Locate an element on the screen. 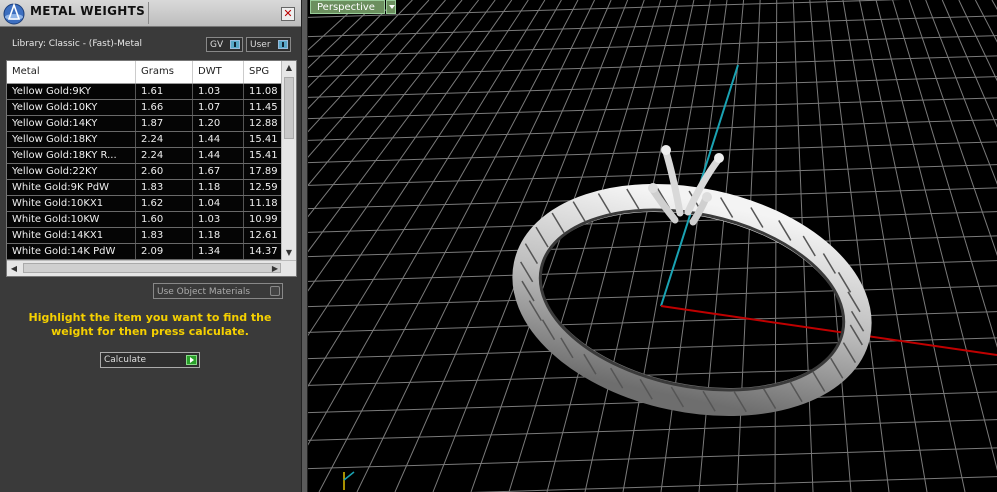 This screenshot has width=997, height=492. cell-metal: White Gold:9K PdW is located at coordinates (71, 187).